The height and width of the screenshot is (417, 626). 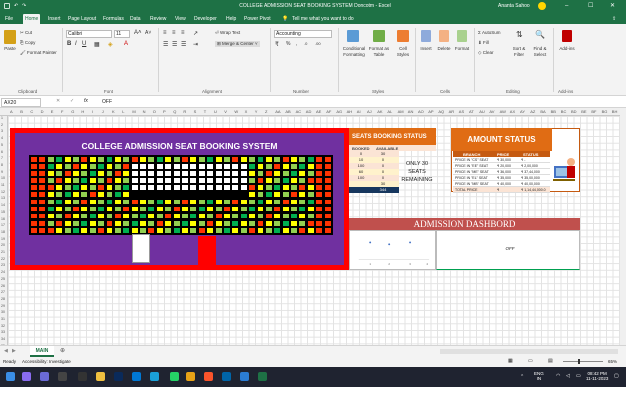 I want to click on row-number: 3, so click(x=2, y=131).